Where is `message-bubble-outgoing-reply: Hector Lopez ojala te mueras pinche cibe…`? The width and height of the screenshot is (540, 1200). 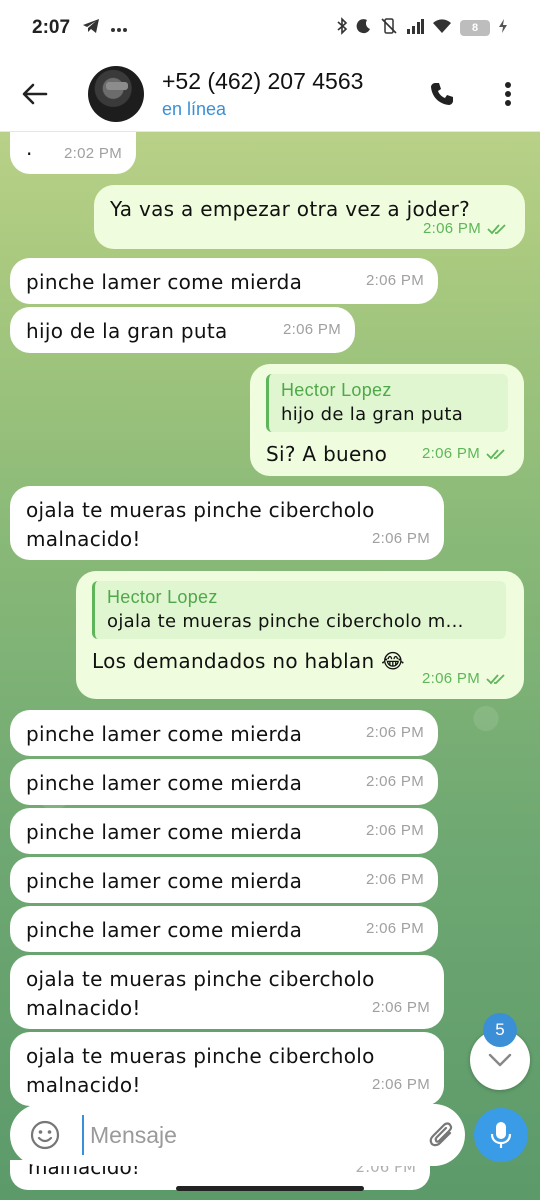 message-bubble-outgoing-reply: Hector Lopez ojala te mueras pinche cibe… is located at coordinates (300, 635).